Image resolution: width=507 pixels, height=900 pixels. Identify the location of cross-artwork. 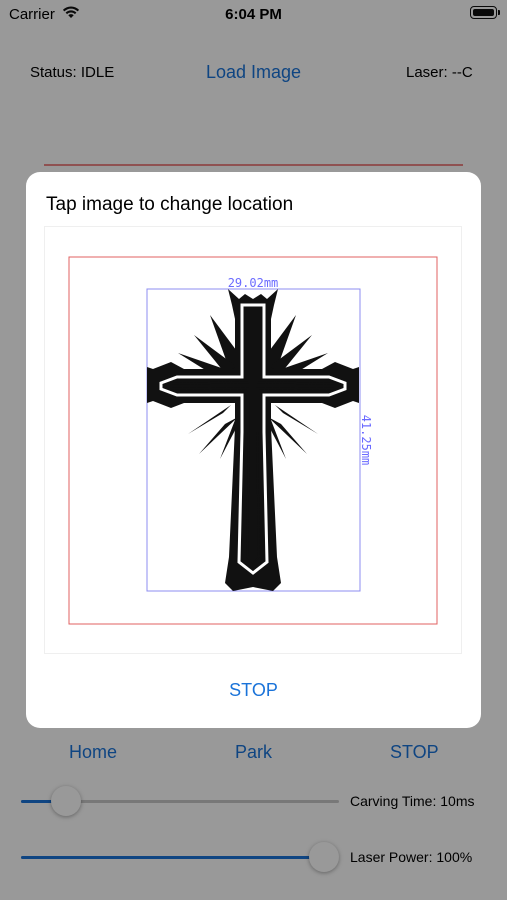
(253, 440).